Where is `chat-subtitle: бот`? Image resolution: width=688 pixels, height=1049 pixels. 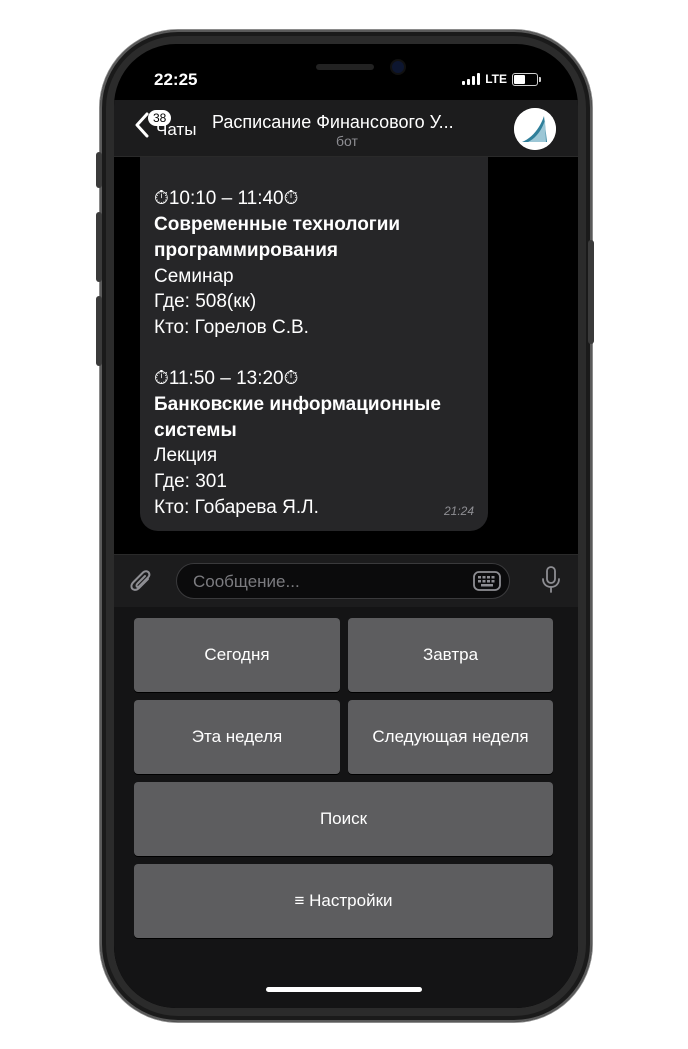 chat-subtitle: бот is located at coordinates (347, 141).